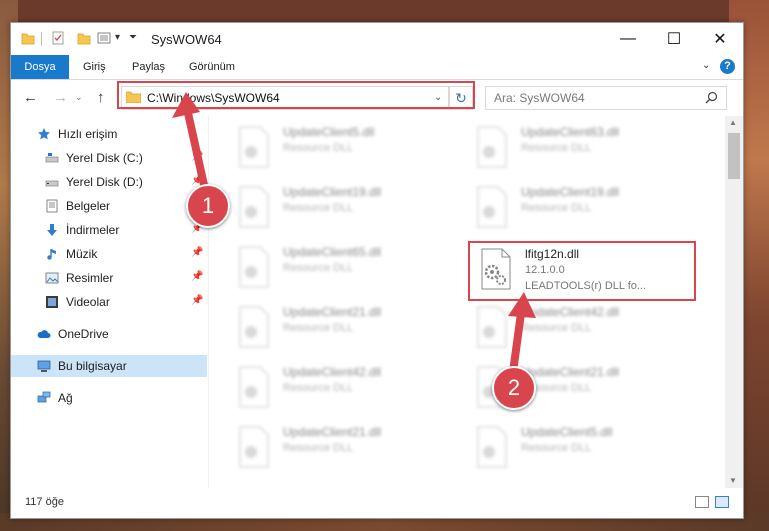 The height and width of the screenshot is (531, 769). I want to click on sidebar-item-network: Ağ, so click(109, 398).